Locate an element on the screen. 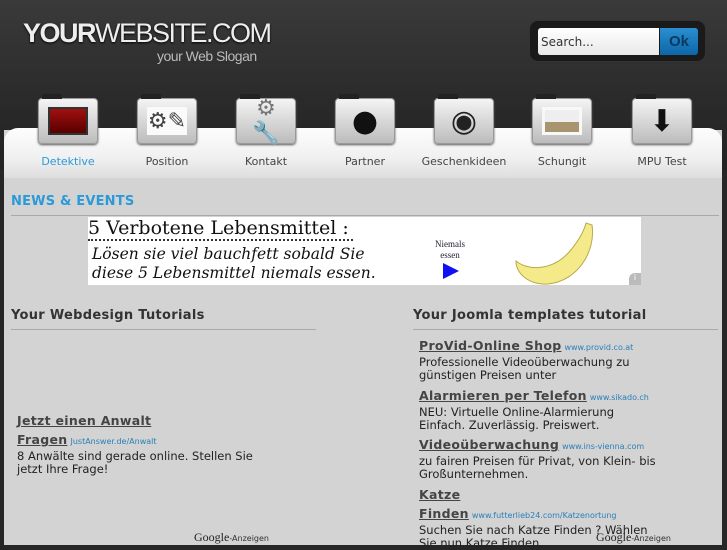  ad-url: www.sikado.ch is located at coordinates (619, 397).